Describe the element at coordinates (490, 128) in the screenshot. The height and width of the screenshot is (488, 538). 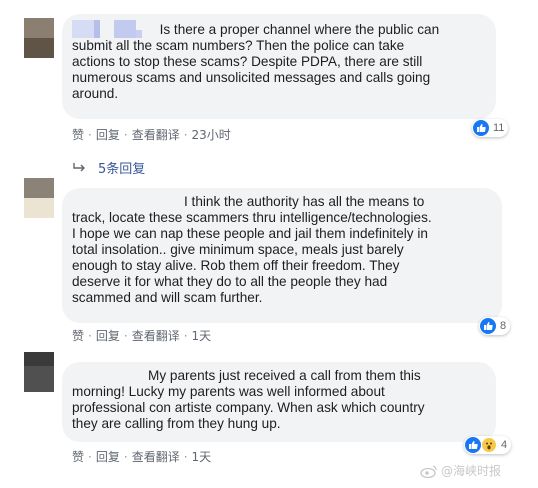
I see `reaction-summary: 11` at that location.